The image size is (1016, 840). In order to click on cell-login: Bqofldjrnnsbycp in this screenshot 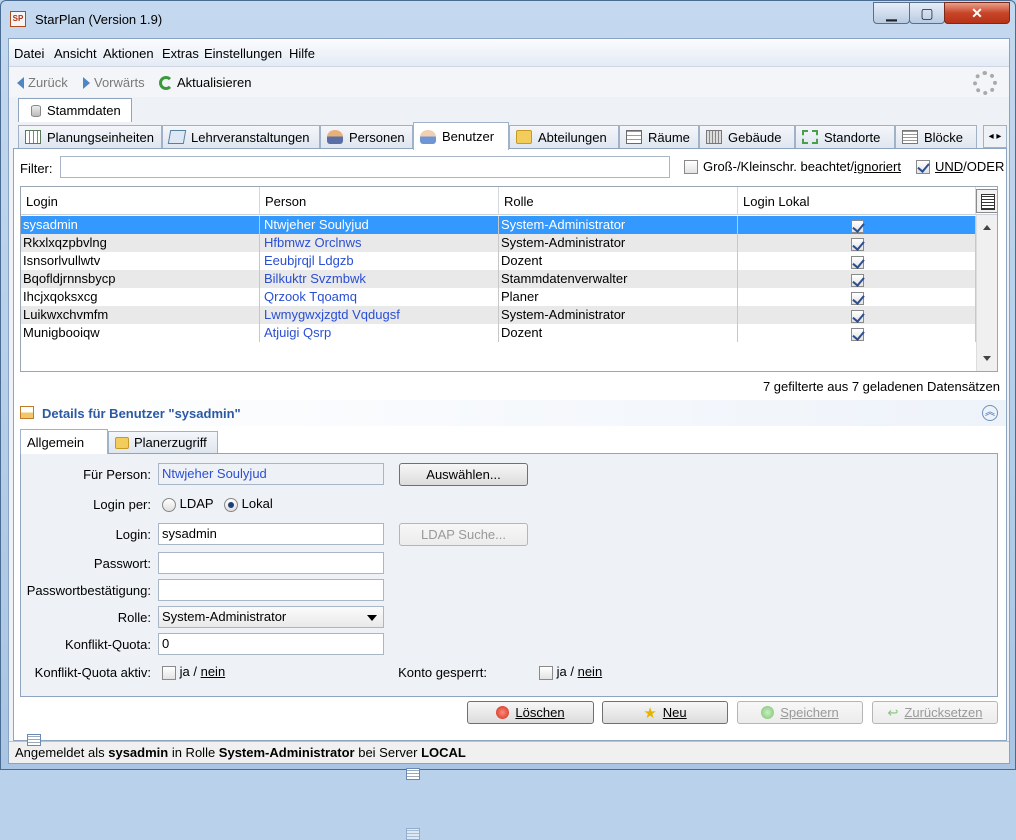, I will do `click(140, 279)`.